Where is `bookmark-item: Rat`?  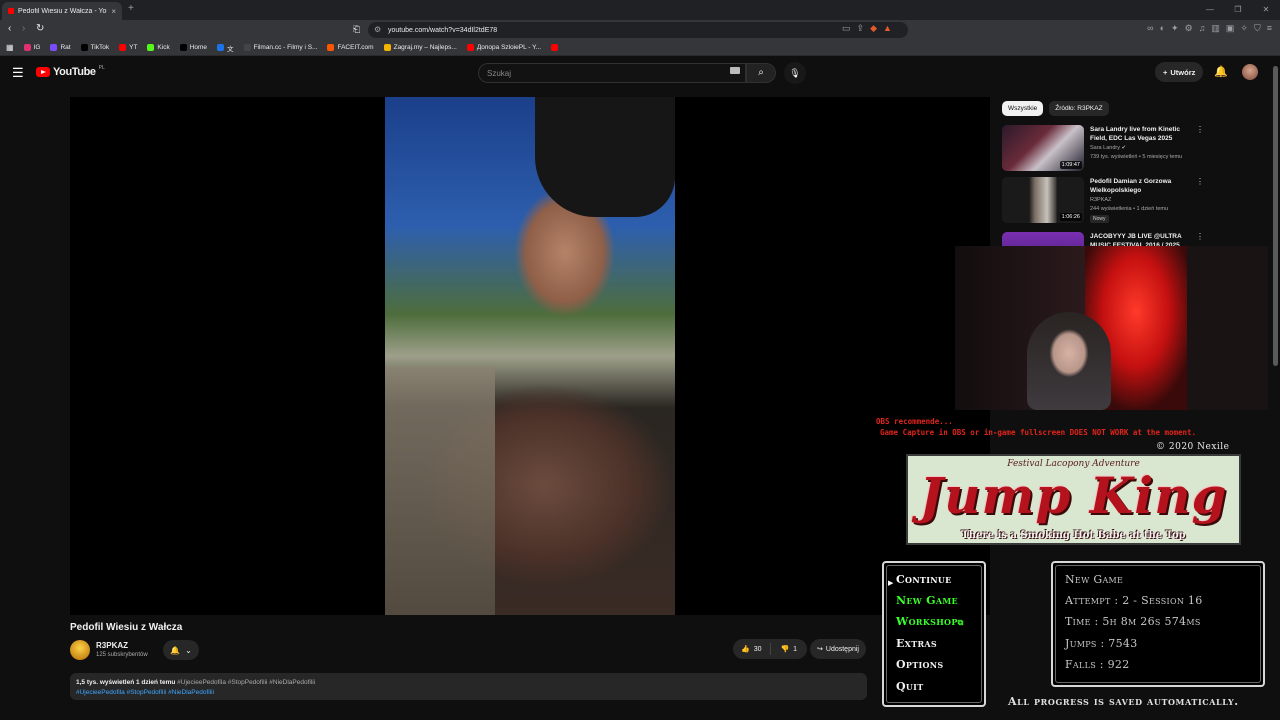
bookmark-item: Rat is located at coordinates (60, 47).